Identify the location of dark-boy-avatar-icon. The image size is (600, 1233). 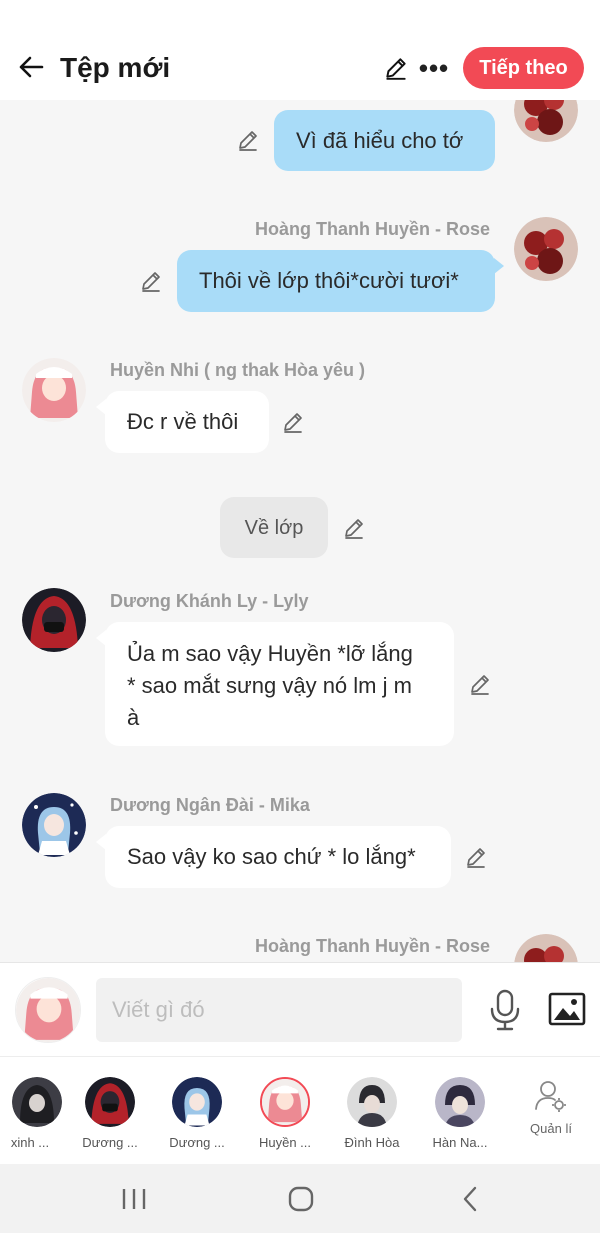
(460, 1102).